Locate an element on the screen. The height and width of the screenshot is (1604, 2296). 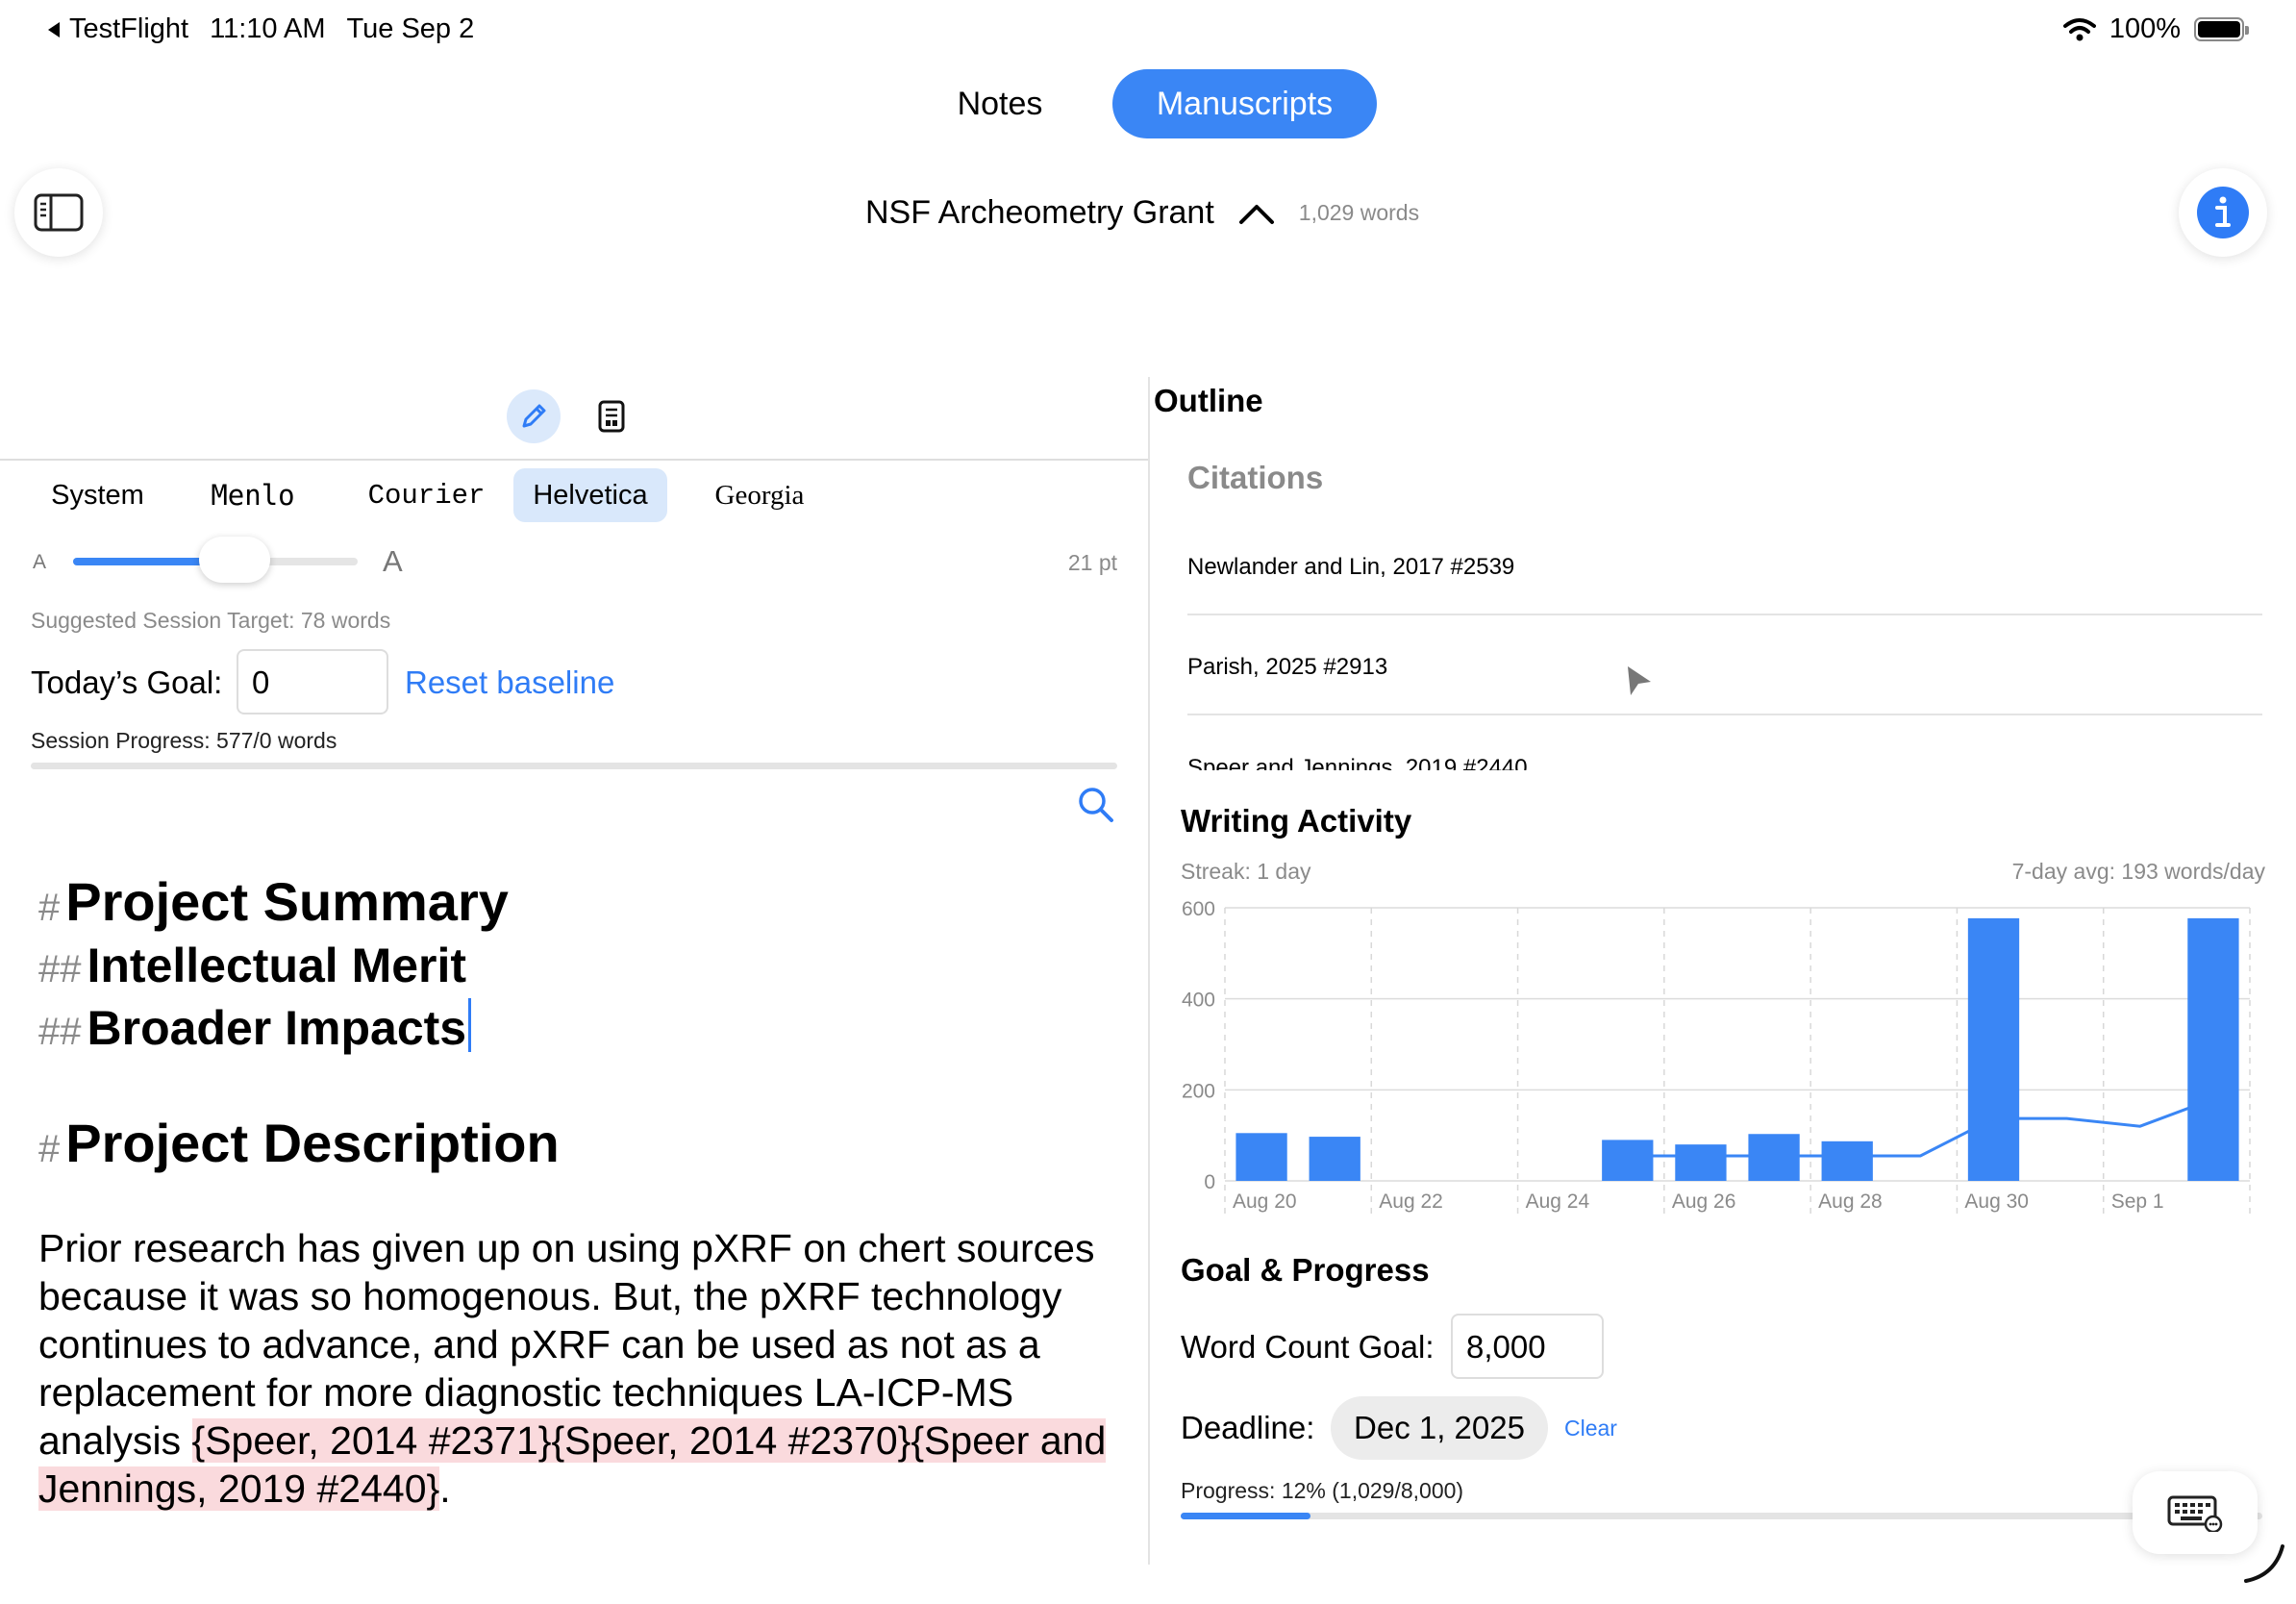
pencil-icon is located at coordinates (534, 416).